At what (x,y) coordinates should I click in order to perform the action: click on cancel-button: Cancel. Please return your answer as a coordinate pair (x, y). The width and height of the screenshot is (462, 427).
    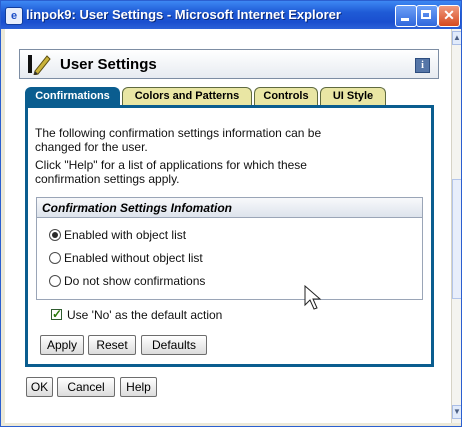
    Looking at the image, I should click on (86, 387).